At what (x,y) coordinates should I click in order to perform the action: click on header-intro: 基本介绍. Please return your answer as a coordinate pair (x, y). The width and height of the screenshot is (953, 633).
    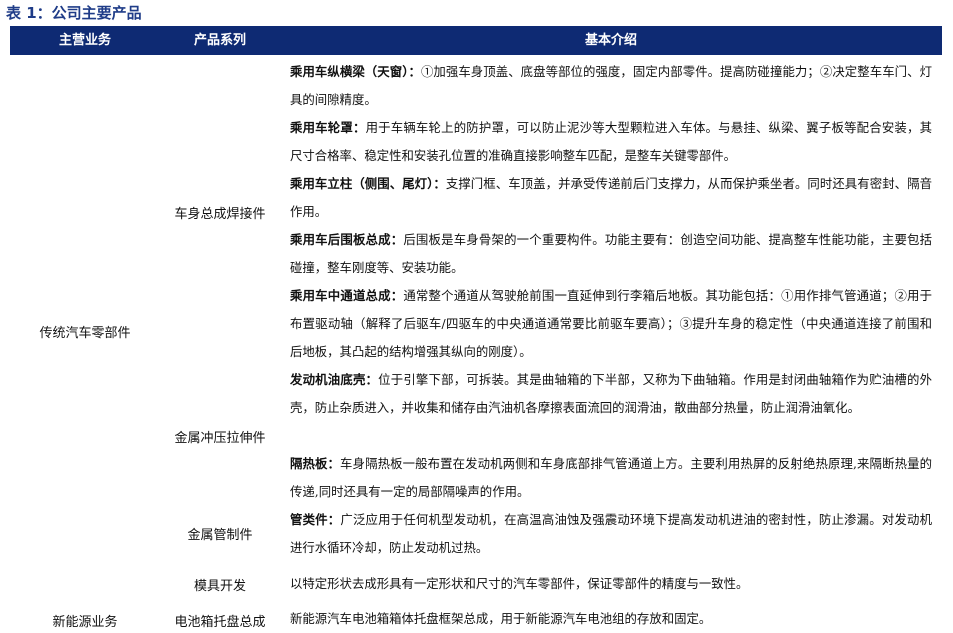
    Looking at the image, I should click on (610, 40).